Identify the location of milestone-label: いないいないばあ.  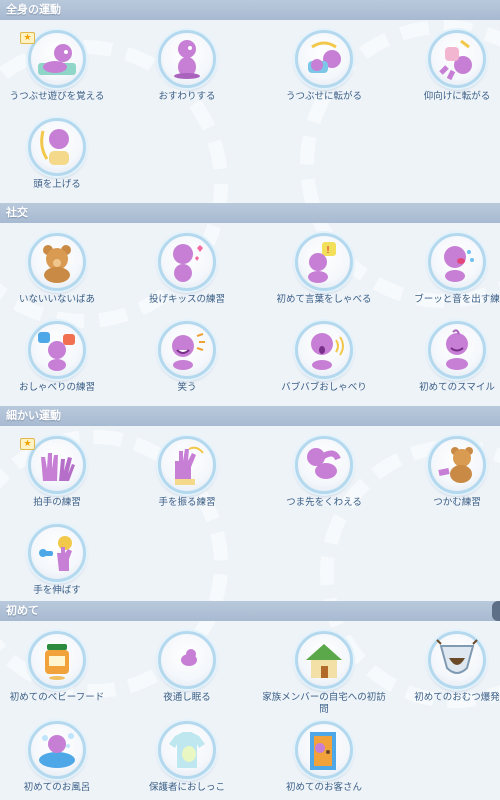
(56, 299).